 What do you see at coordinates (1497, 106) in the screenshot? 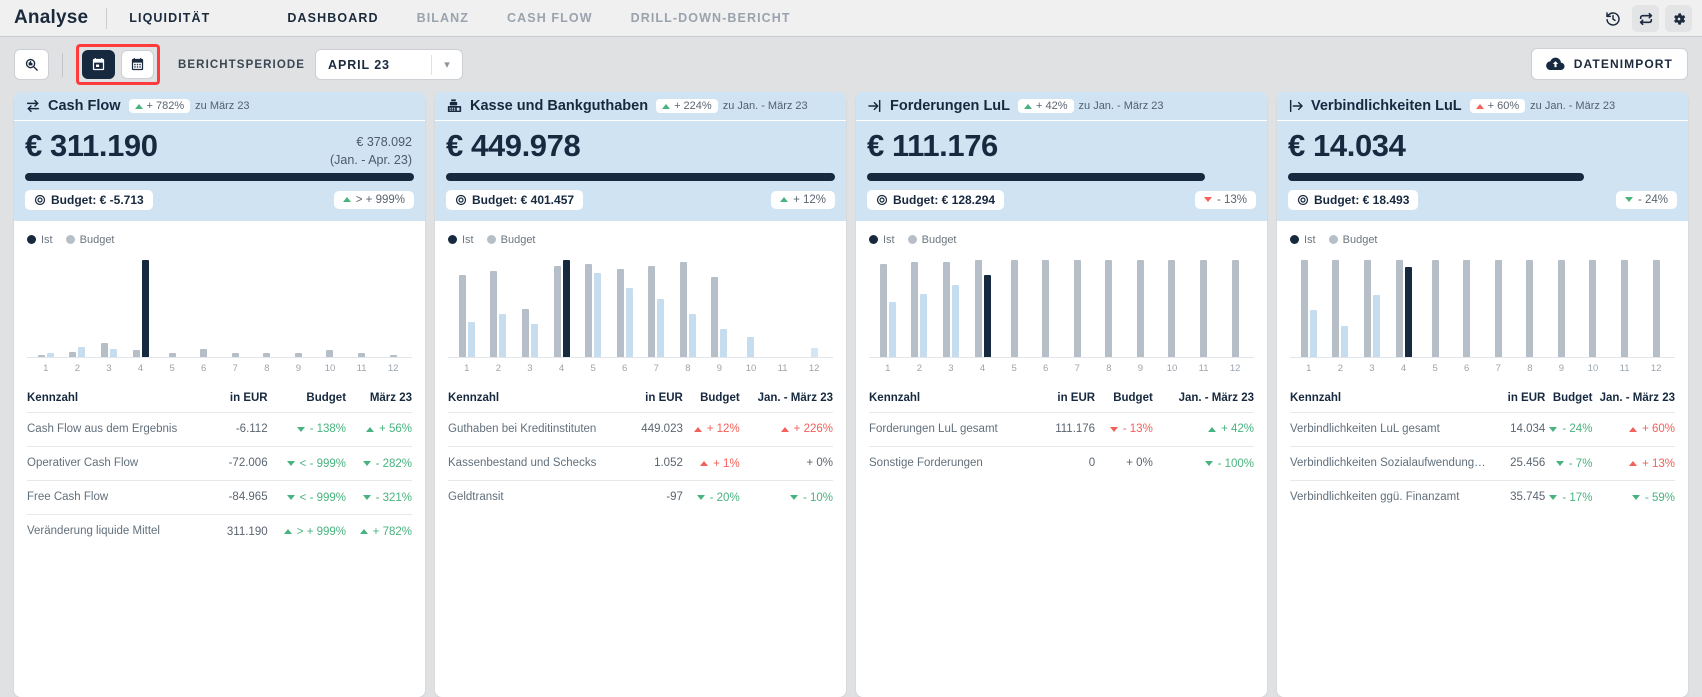
I see `header-delta-badge: + 60%` at bounding box center [1497, 106].